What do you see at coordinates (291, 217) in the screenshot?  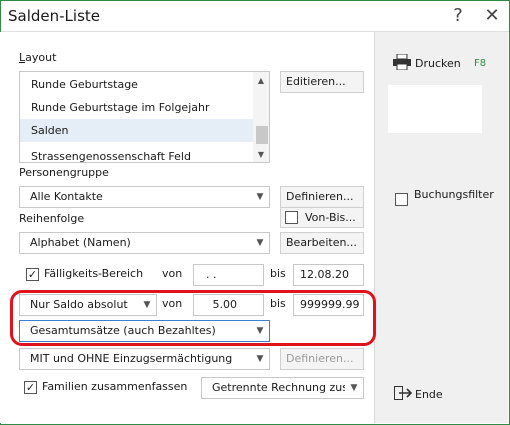 I see `von-bis-checkbox` at bounding box center [291, 217].